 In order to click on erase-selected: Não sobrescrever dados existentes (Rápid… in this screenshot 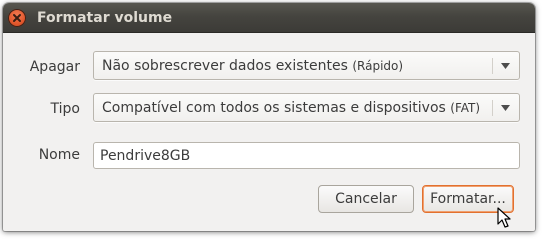, I will do `click(252, 66)`.